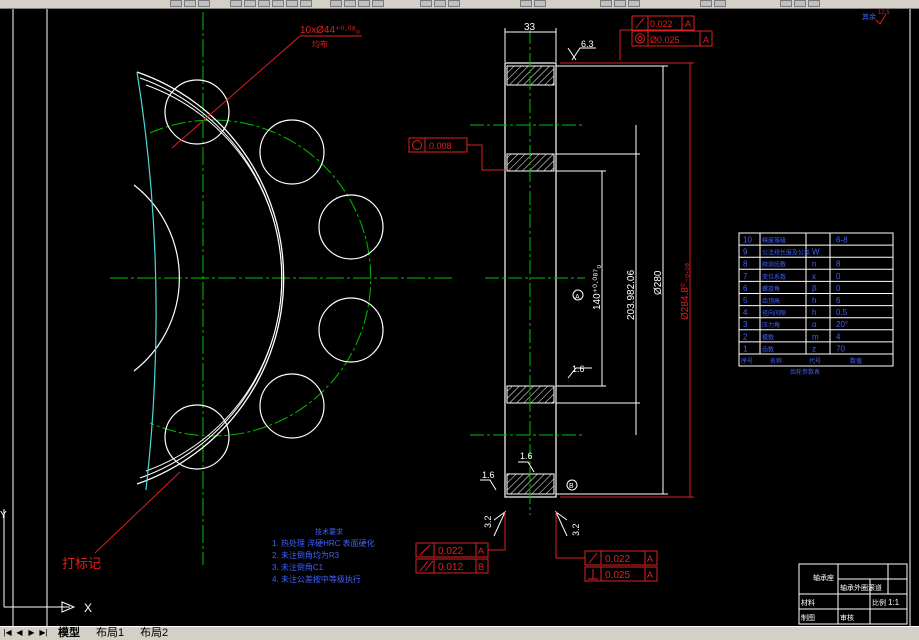  I want to click on table-cell: α, so click(814, 324).